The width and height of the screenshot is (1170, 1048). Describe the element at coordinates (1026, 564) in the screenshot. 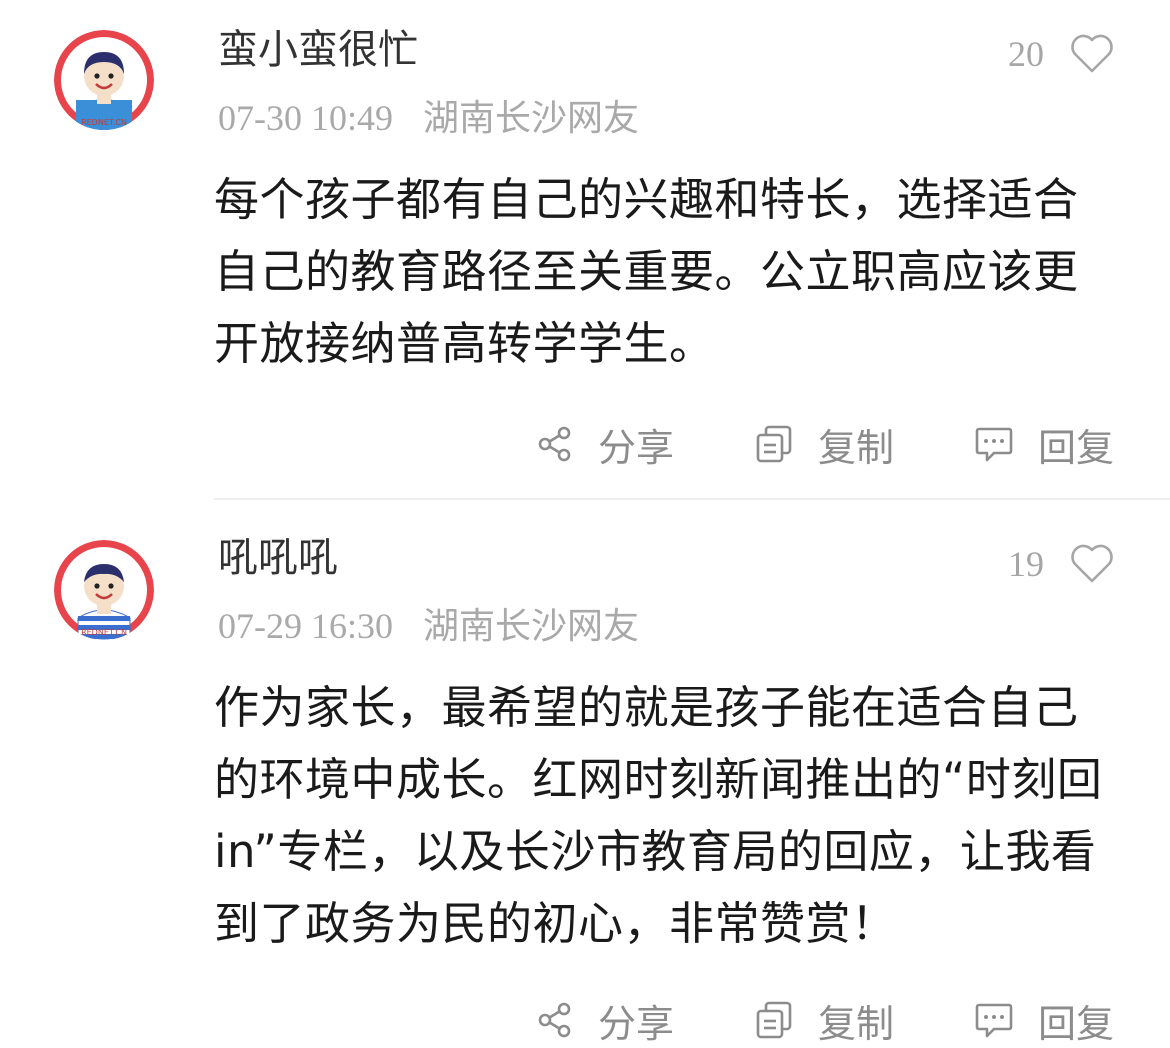

I see `like-count: 19` at that location.